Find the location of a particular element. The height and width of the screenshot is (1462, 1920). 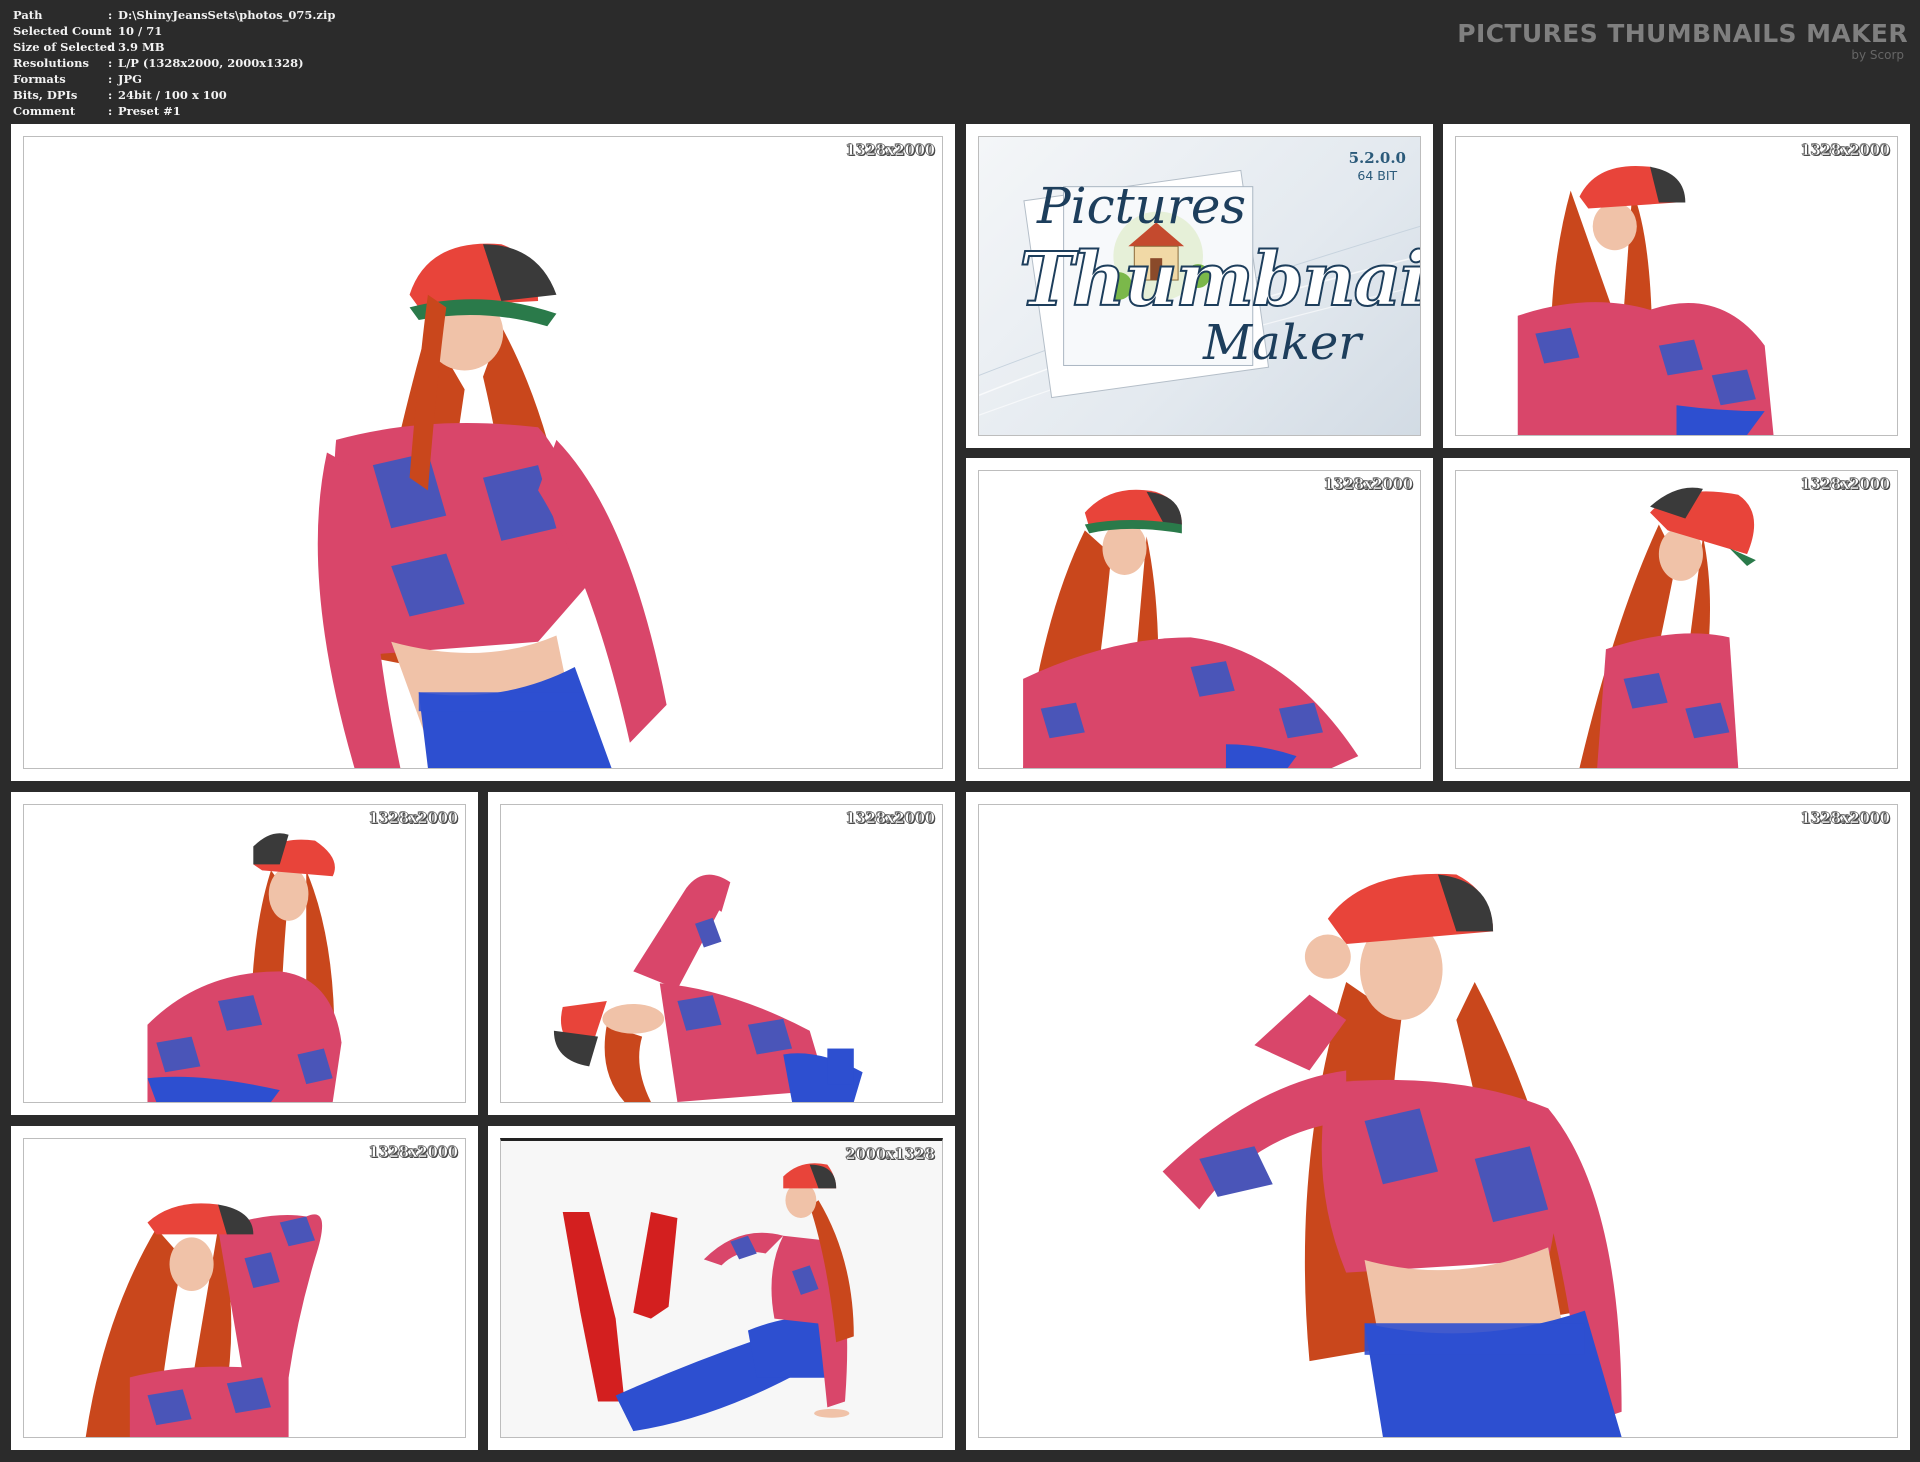

brand-watermark: PICTURES THUMBNAILS MAKER by Scorp is located at coordinates (1682, 41).